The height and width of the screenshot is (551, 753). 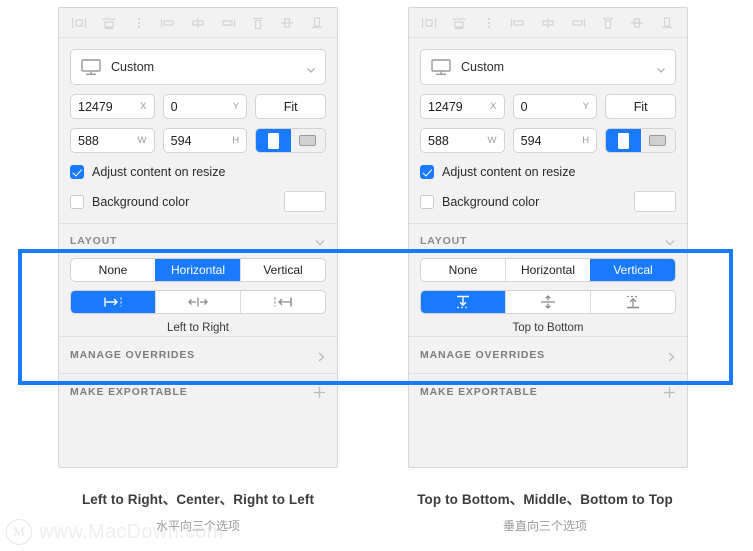 I want to click on layout-direction-control-left, so click(x=198, y=302).